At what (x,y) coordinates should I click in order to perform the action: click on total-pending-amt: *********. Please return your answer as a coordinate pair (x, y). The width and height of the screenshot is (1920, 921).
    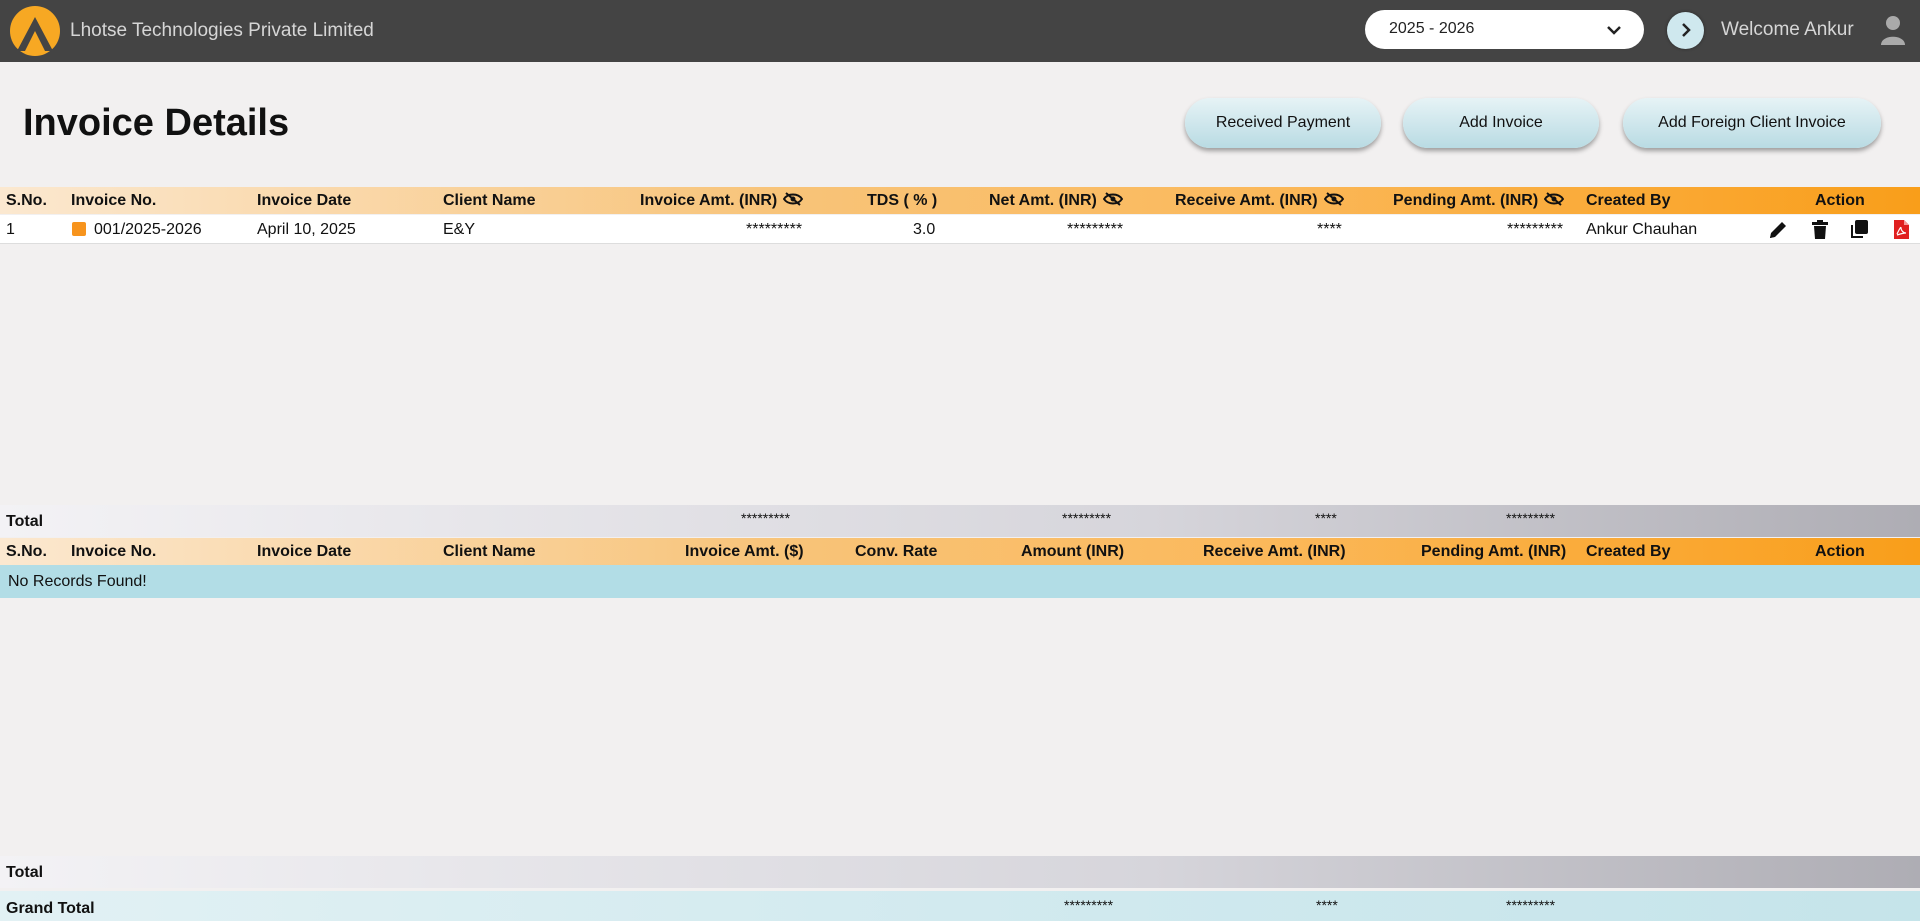
    Looking at the image, I should click on (1531, 518).